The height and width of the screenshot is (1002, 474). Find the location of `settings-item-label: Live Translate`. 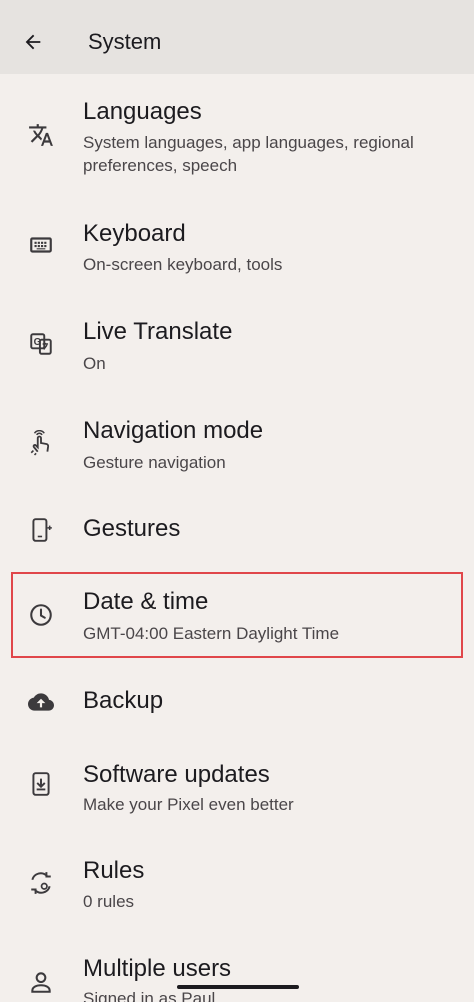

settings-item-label: Live Translate is located at coordinates (158, 331).